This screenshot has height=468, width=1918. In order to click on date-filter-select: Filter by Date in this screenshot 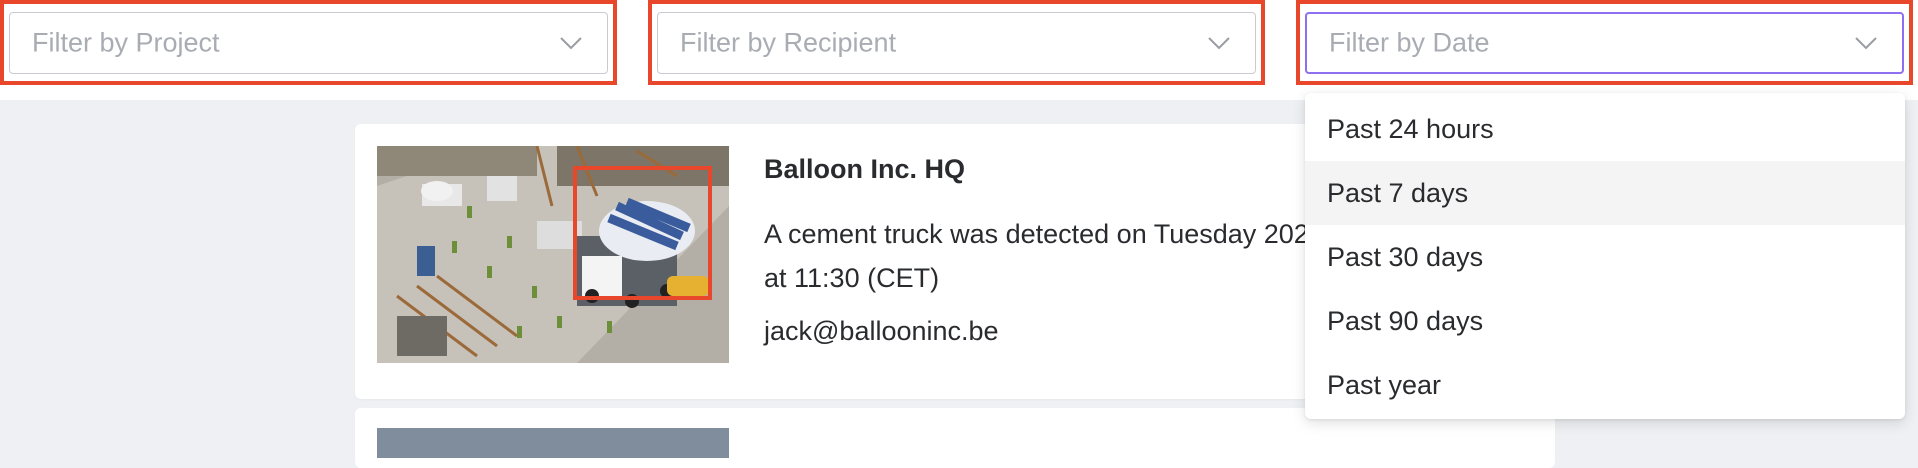, I will do `click(1604, 43)`.